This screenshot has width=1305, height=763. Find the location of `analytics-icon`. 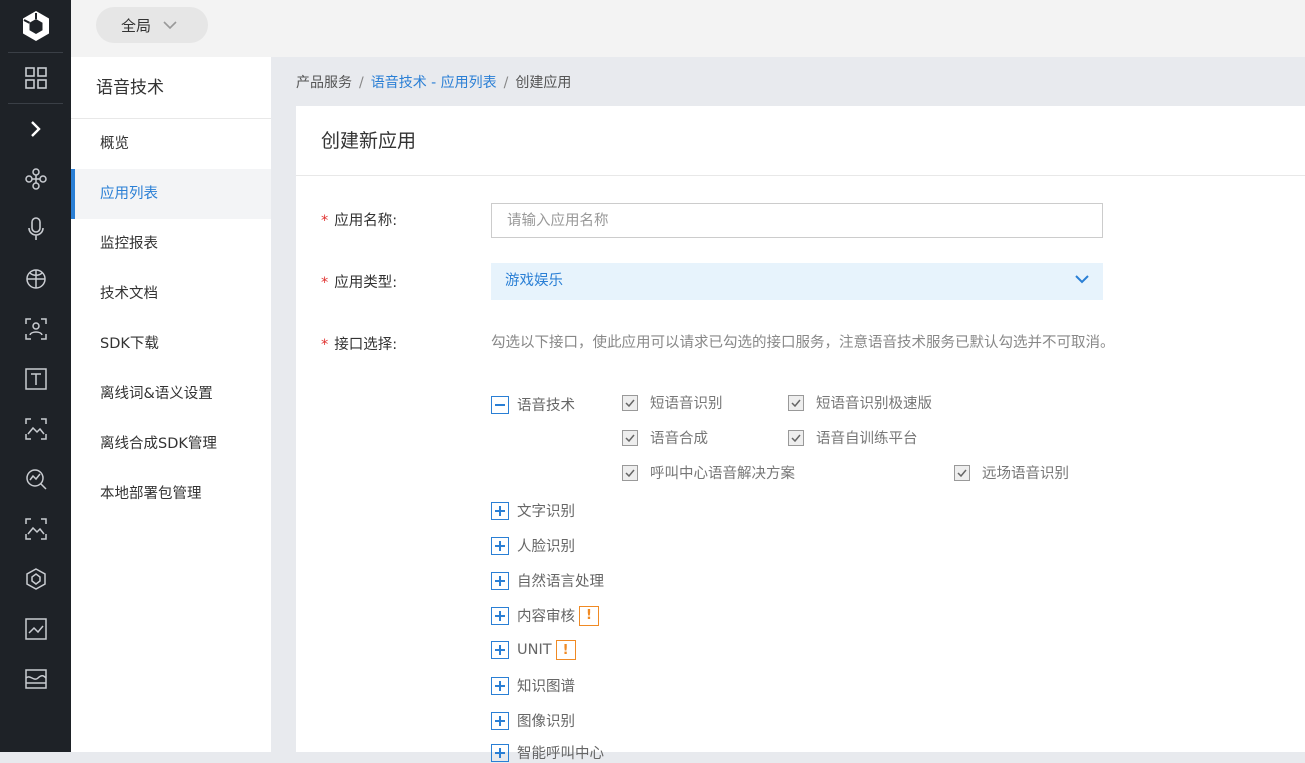

analytics-icon is located at coordinates (35, 479).